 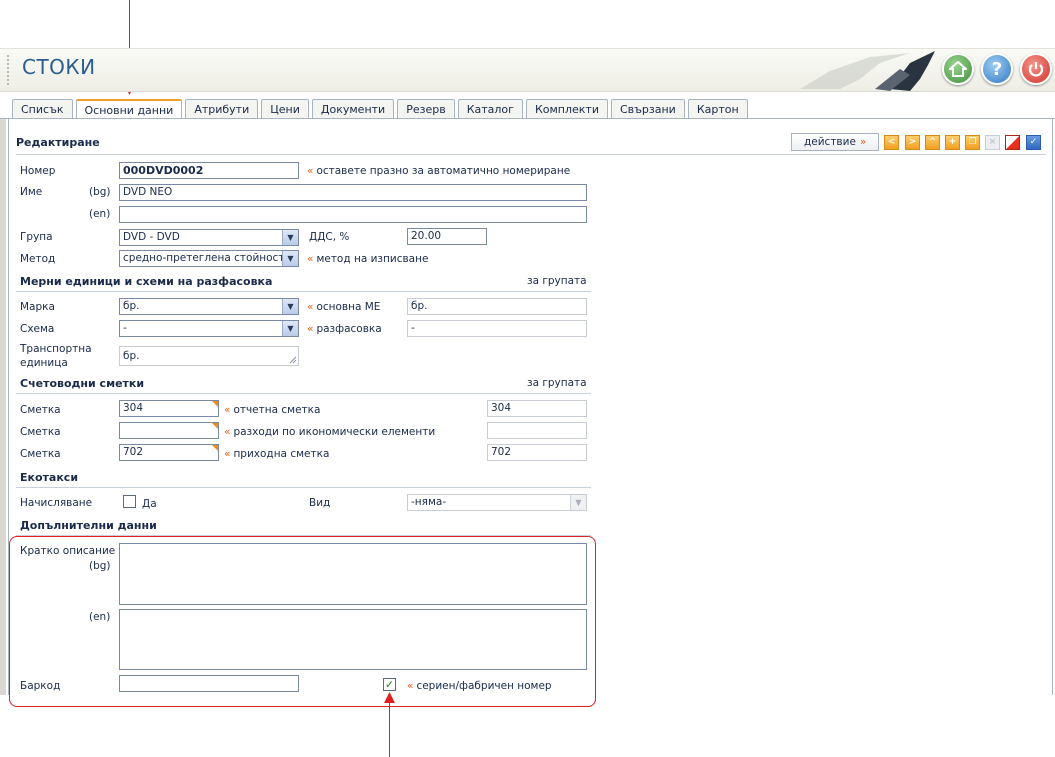 I want to click on annotation-arrow-bottom-line, so click(x=389, y=729).